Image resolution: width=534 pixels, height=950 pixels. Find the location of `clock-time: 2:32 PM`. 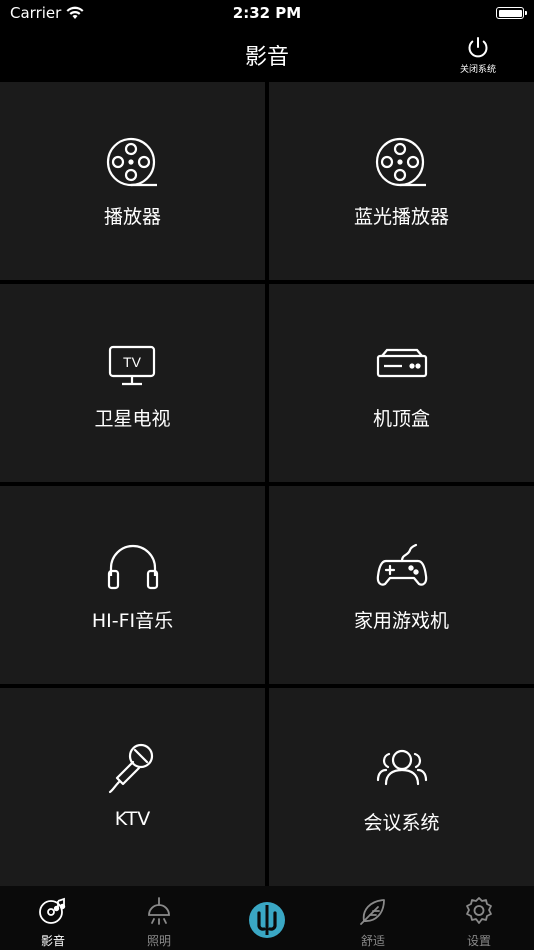

clock-time: 2:32 PM is located at coordinates (267, 13).